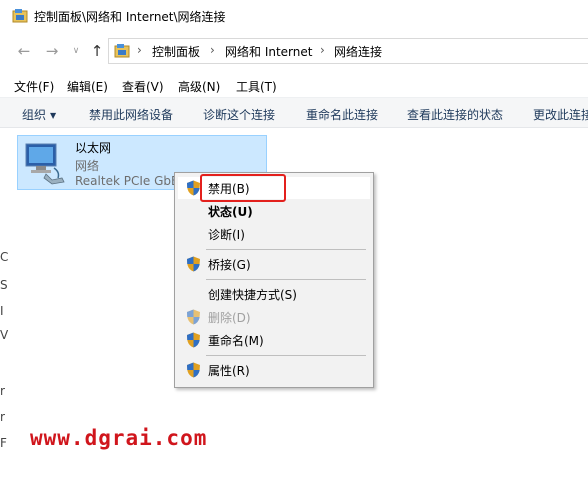  Describe the element at coordinates (560, 114) in the screenshot. I see `change-settings-button: 更改此连接` at that location.